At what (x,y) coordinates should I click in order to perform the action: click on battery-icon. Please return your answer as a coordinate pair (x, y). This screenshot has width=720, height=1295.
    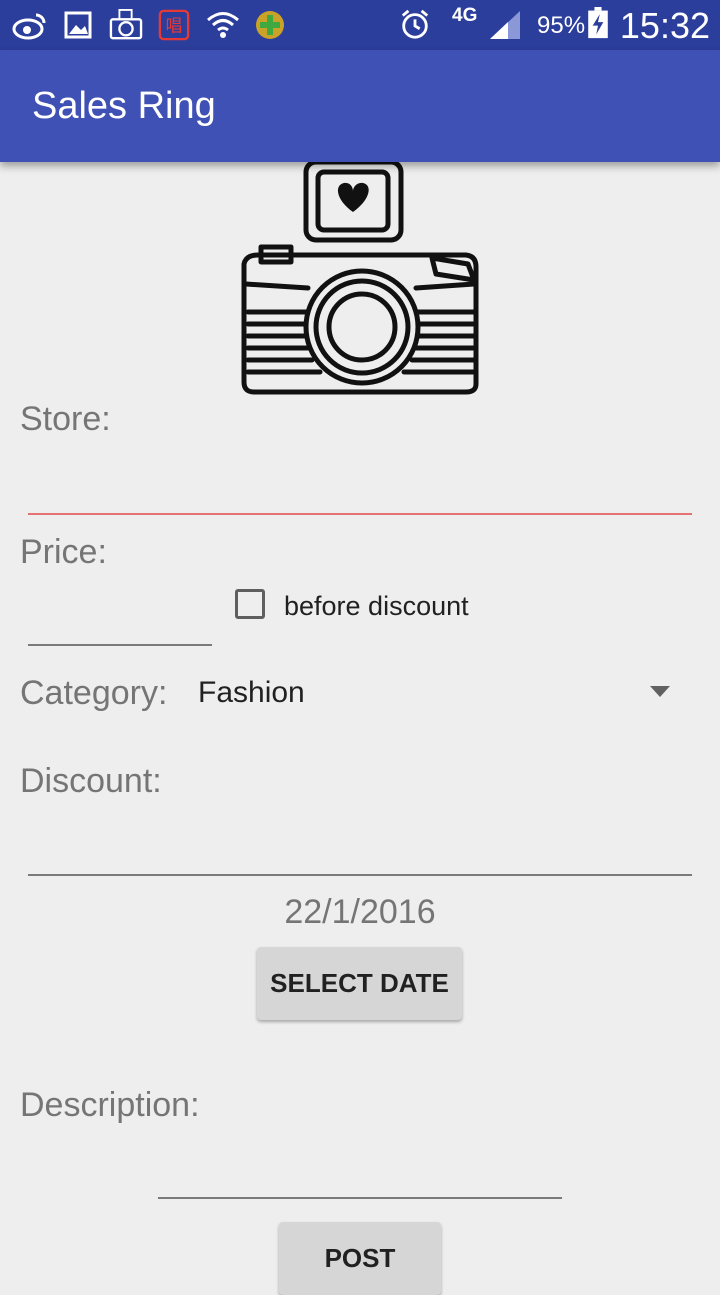
    Looking at the image, I should click on (598, 23).